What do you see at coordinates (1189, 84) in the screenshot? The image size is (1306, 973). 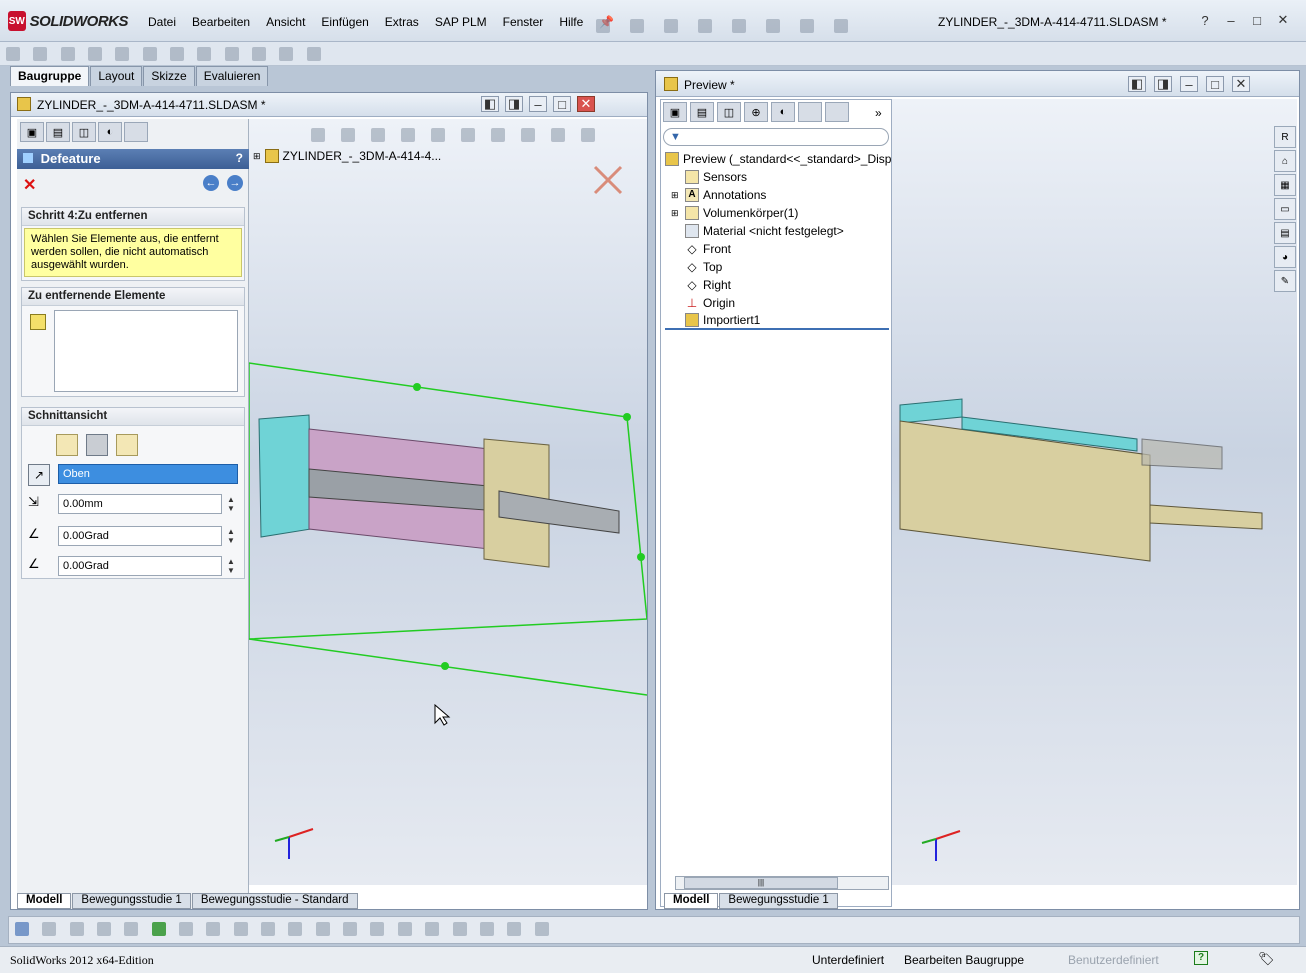 I see `preview-minimize-button: –` at bounding box center [1189, 84].